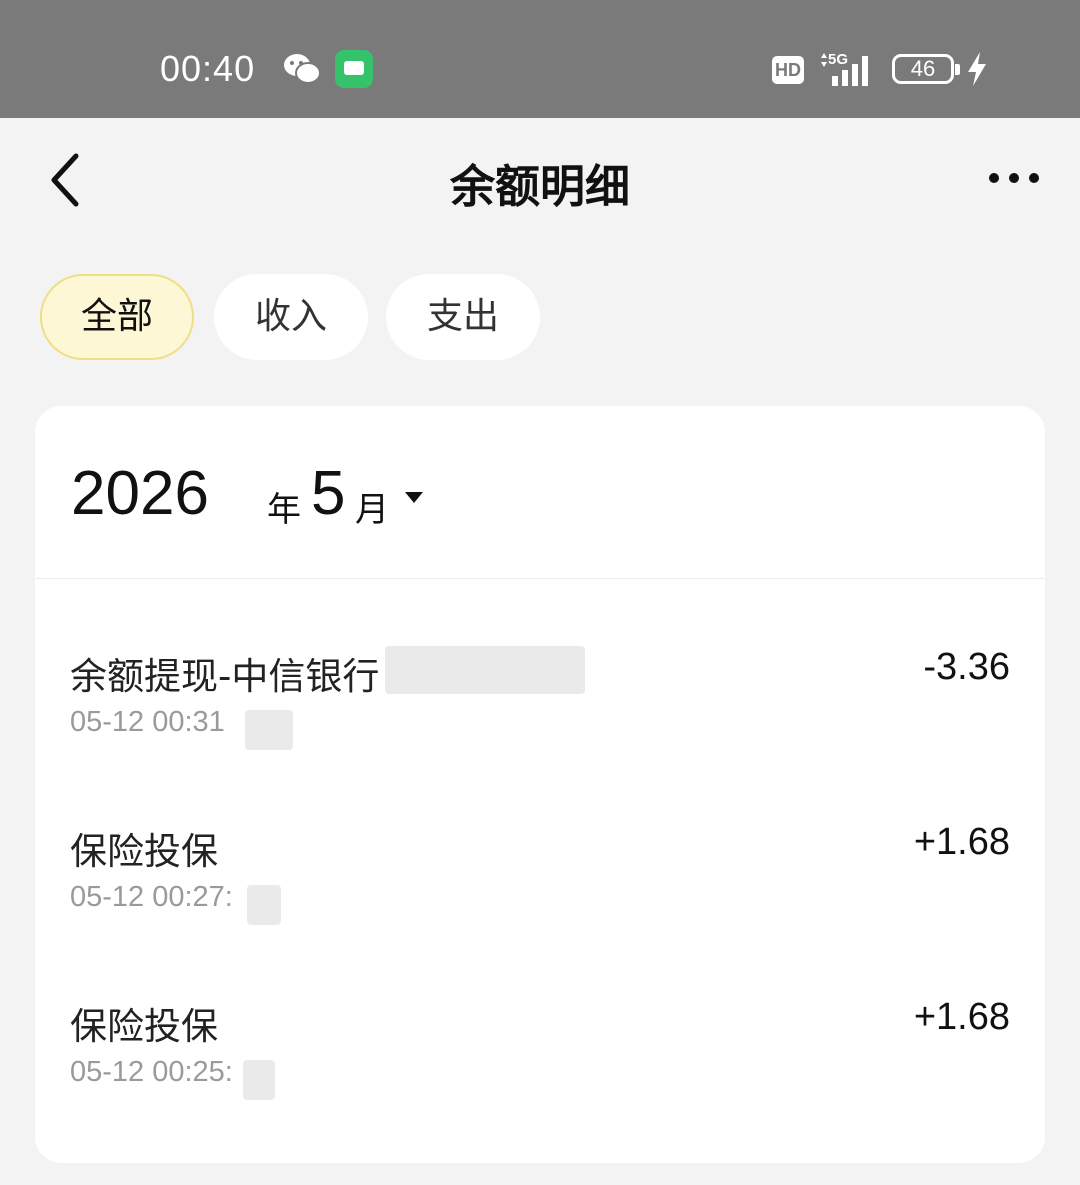 Image resolution: width=1080 pixels, height=1185 pixels. Describe the element at coordinates (117, 317) in the screenshot. I see `tab-all: 全部` at that location.